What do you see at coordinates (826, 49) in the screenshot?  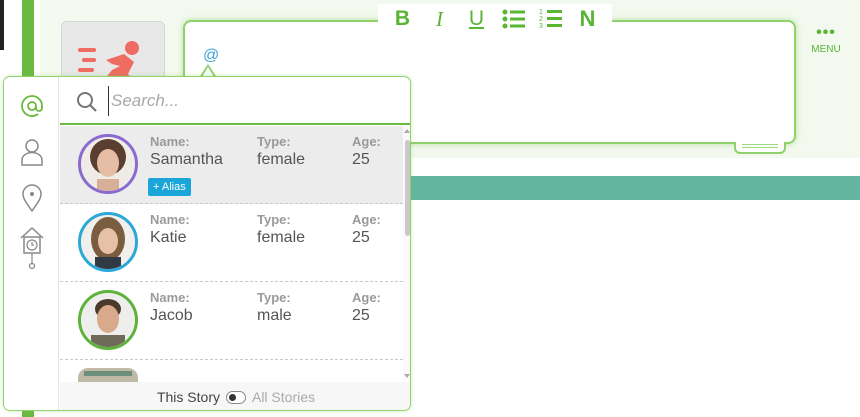 I see `menu-label: MENU` at bounding box center [826, 49].